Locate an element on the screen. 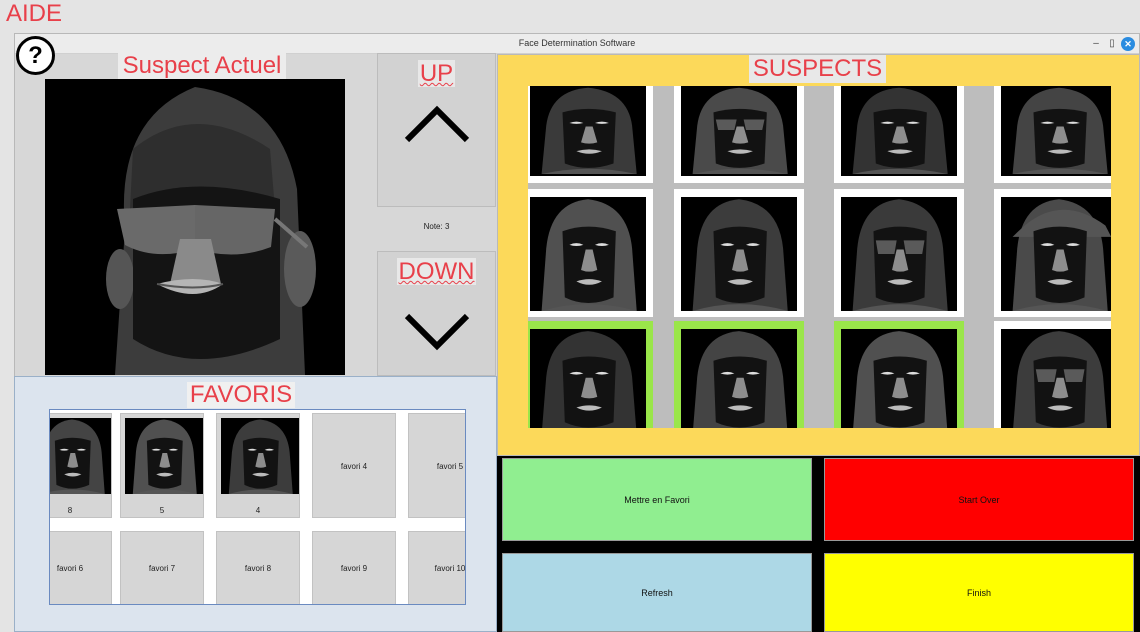 Image resolution: width=1140 pixels, height=632 pixels. chevron-up-icon is located at coordinates (437, 124).